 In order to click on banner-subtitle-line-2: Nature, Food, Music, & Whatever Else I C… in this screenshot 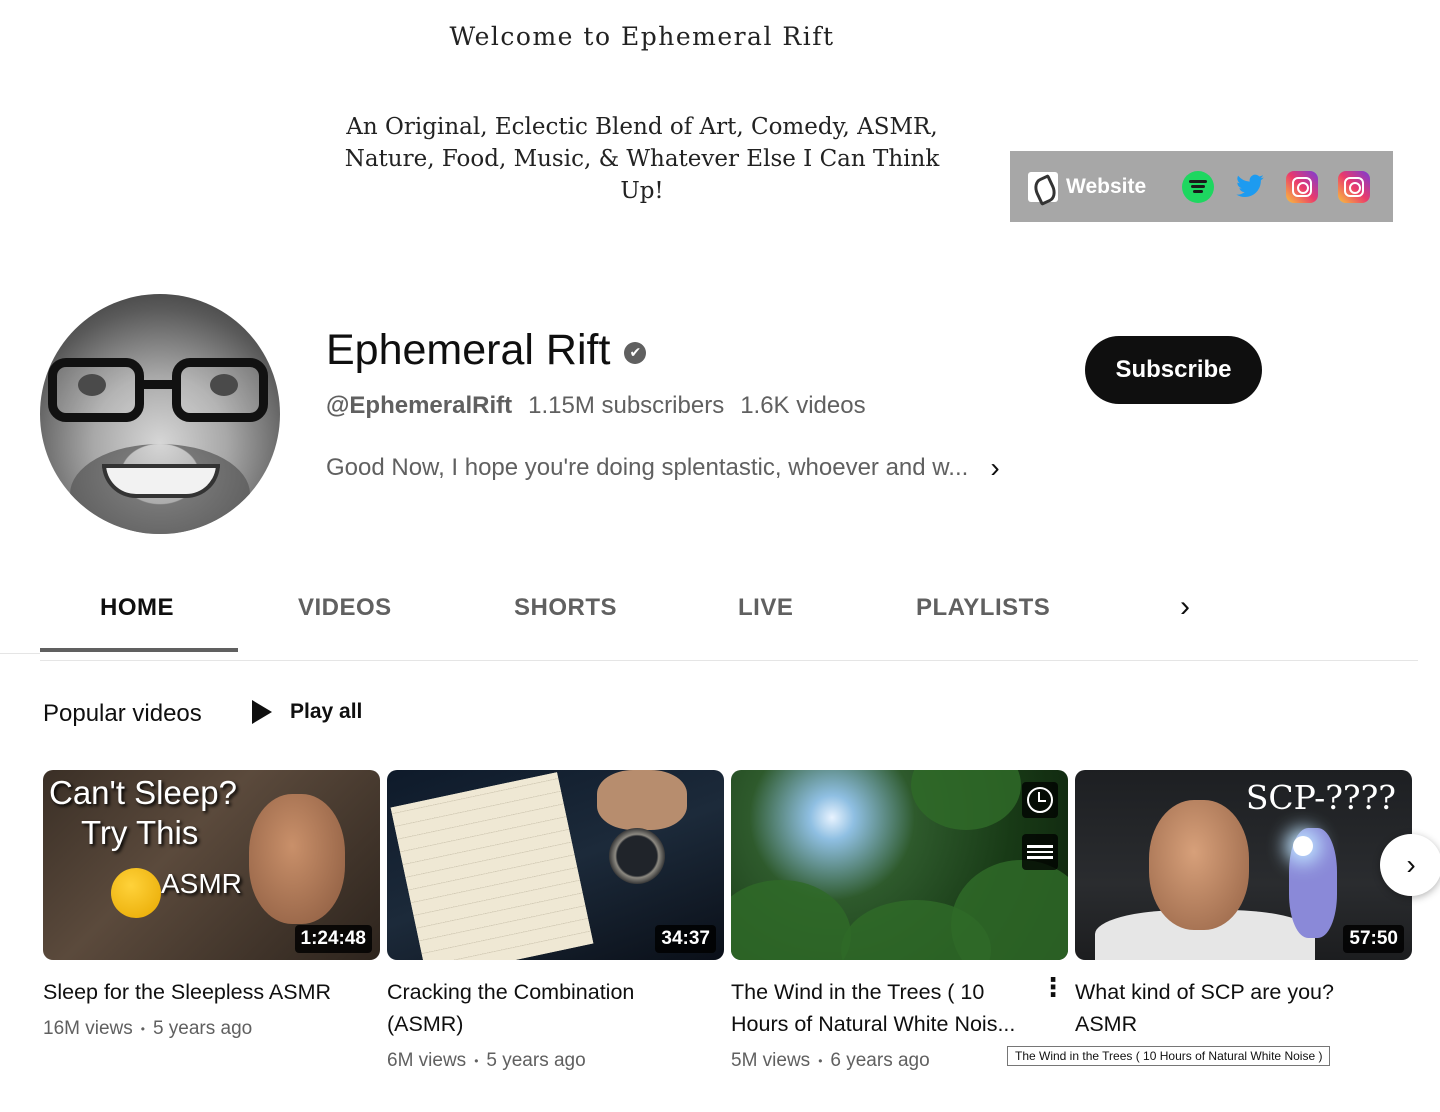, I will do `click(642, 175)`.